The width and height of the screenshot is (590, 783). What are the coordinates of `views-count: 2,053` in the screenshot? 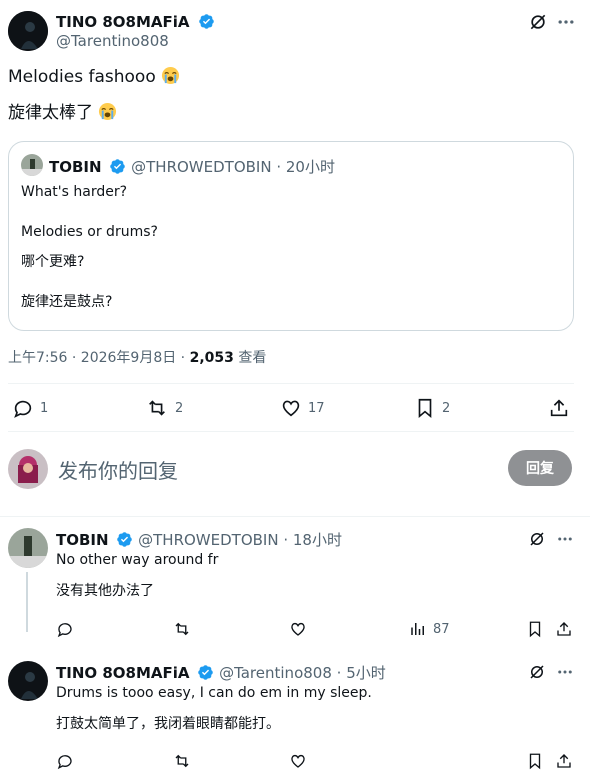 It's located at (211, 358).